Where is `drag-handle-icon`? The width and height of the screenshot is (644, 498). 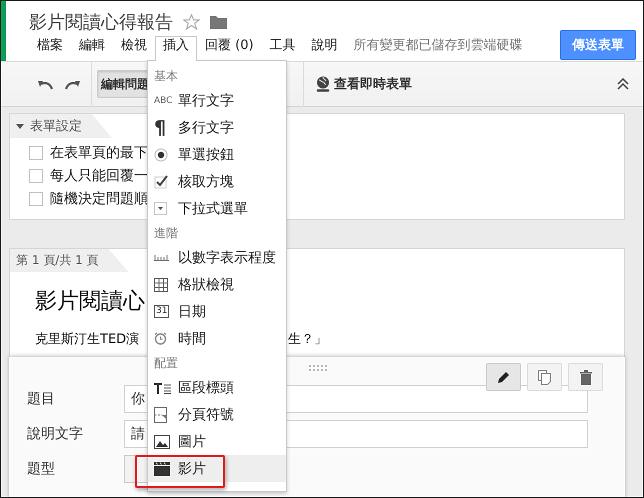
drag-handle-icon is located at coordinates (318, 368).